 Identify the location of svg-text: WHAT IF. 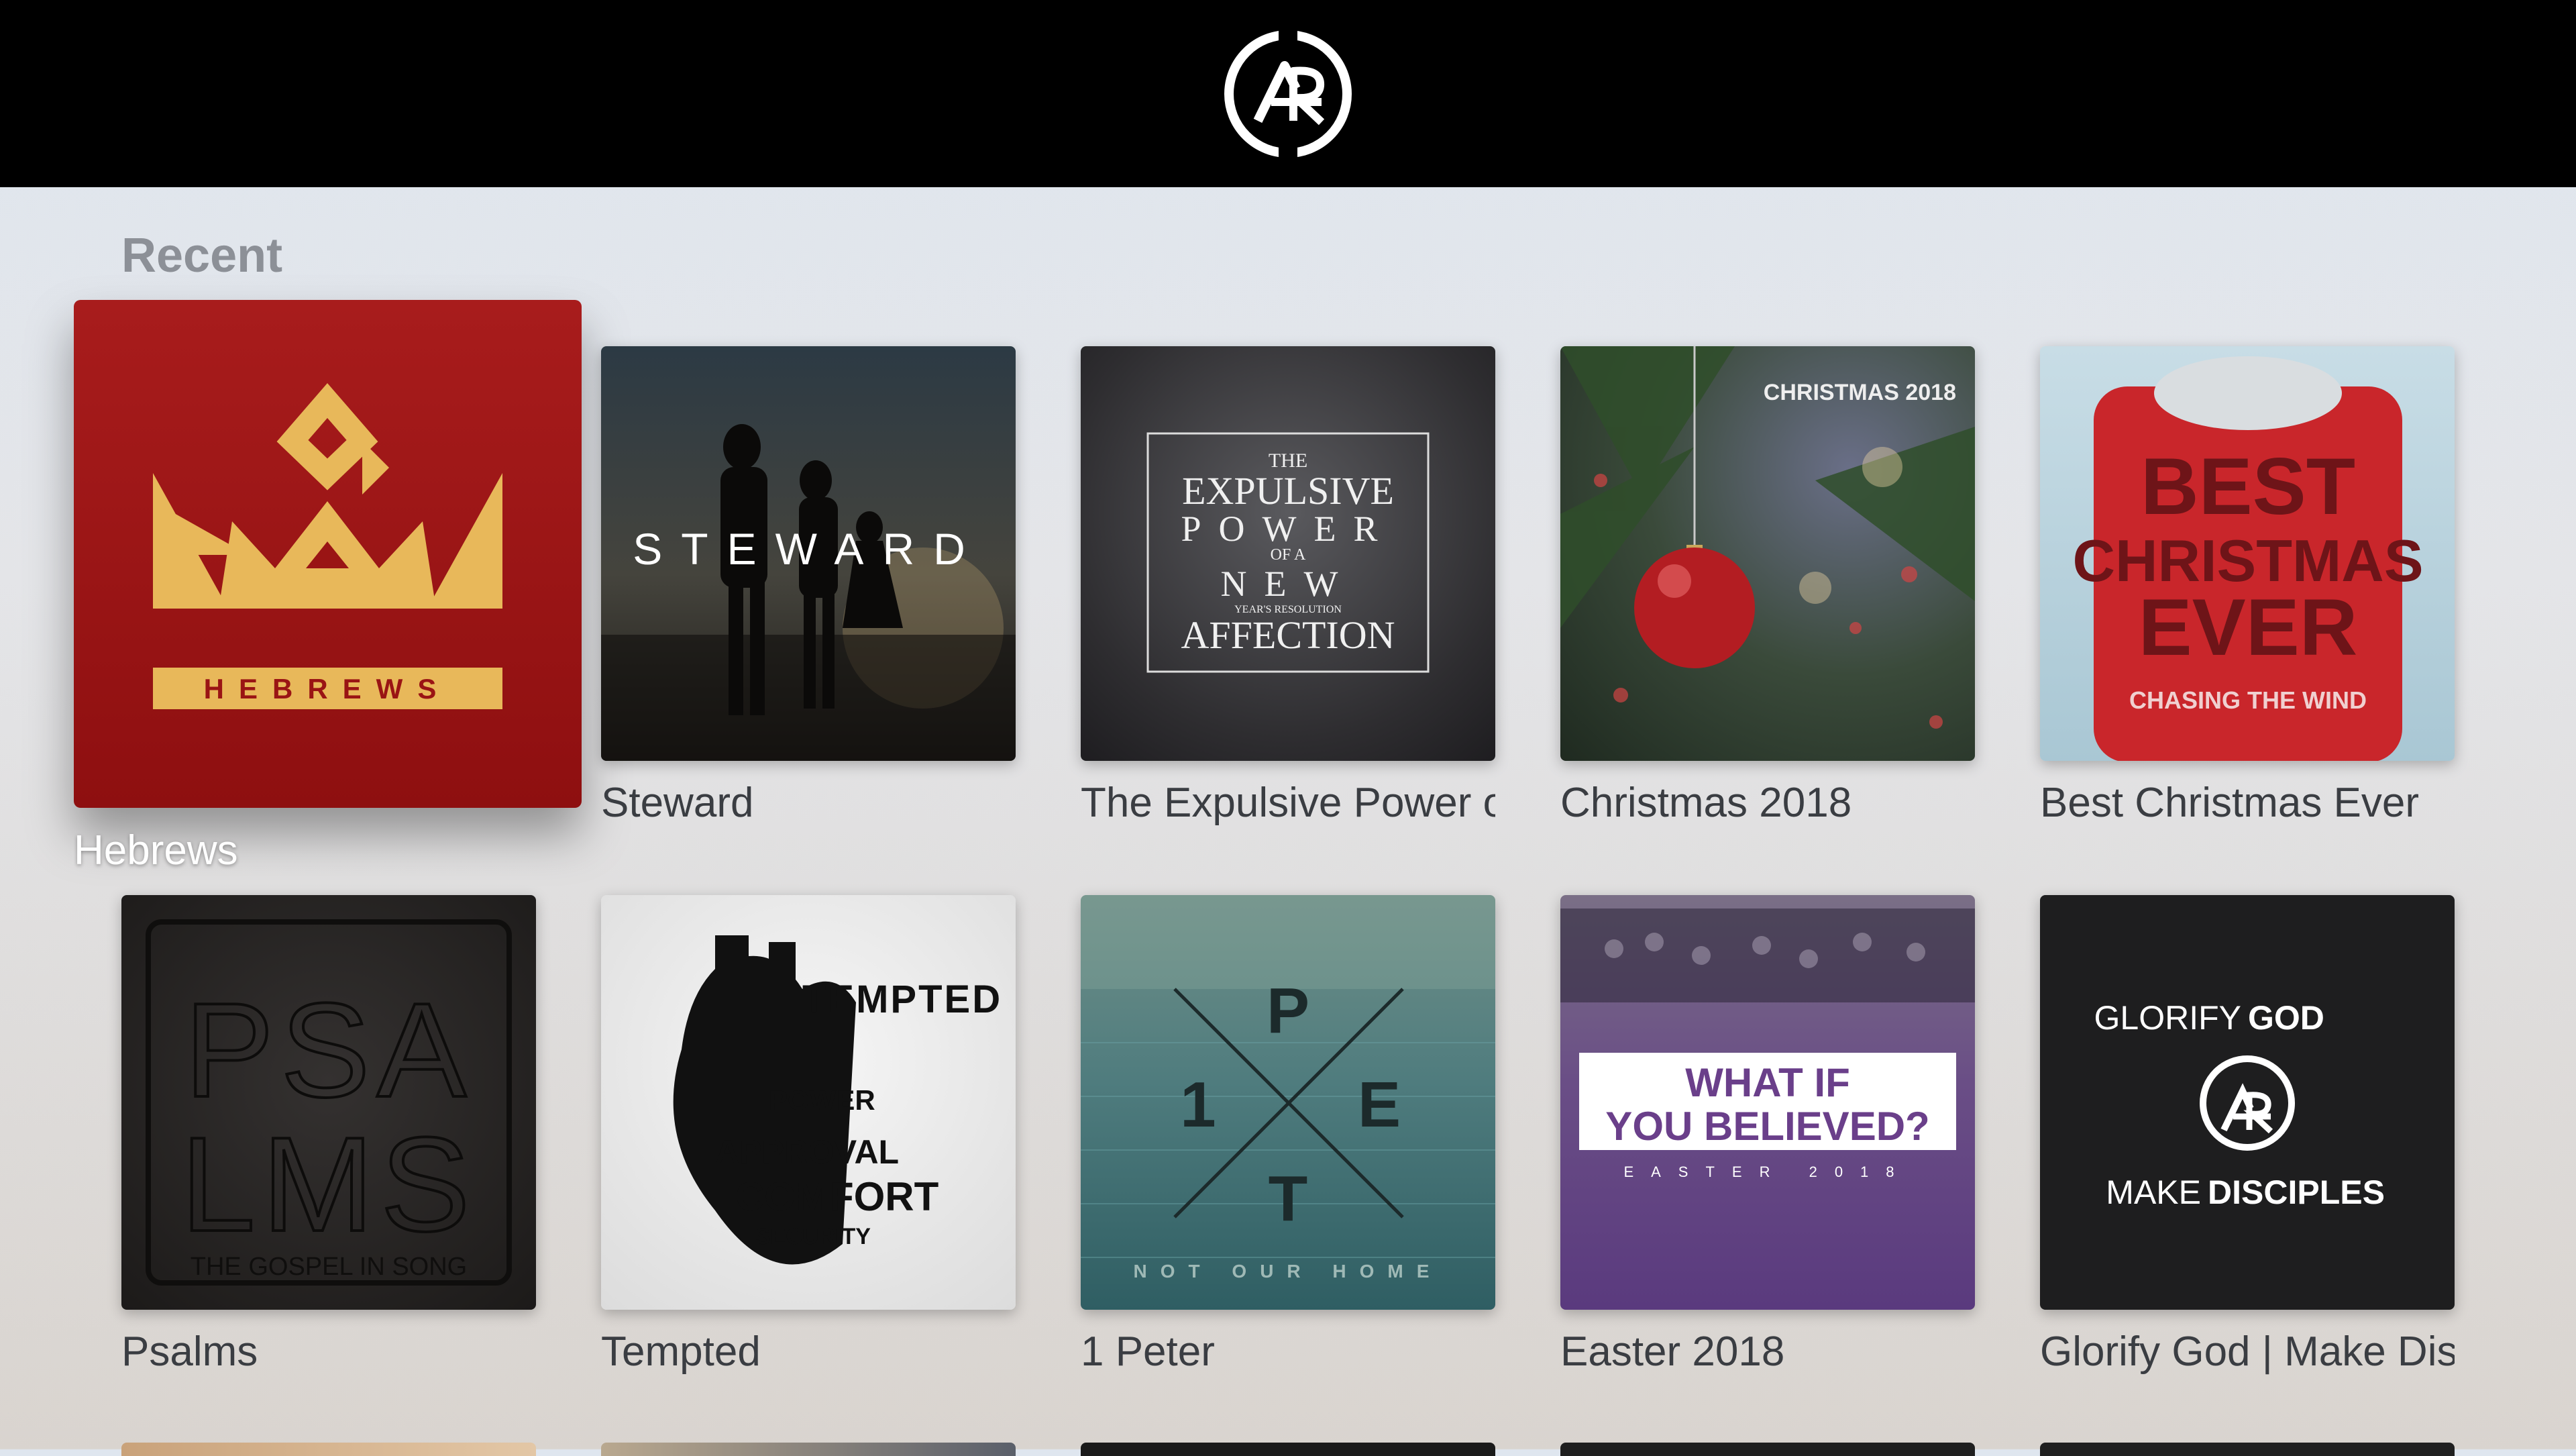
(1767, 1082).